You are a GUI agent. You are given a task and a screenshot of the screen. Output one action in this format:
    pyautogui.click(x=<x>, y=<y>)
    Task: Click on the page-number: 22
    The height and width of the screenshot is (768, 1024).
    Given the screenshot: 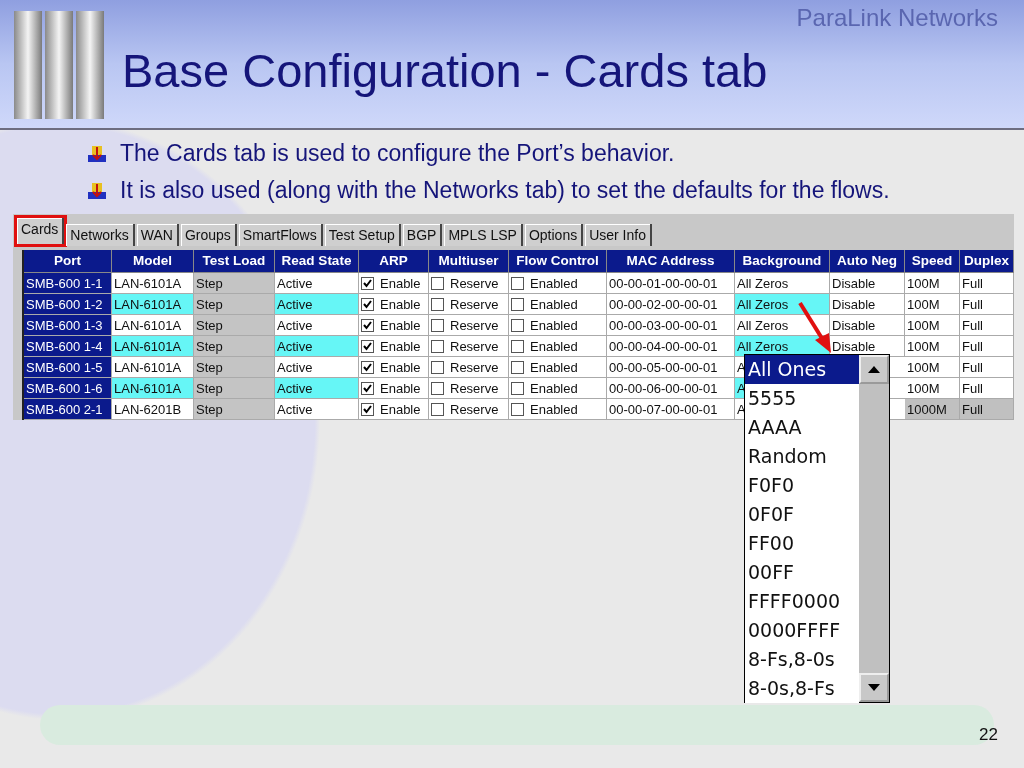 What is the action you would take?
    pyautogui.click(x=988, y=735)
    